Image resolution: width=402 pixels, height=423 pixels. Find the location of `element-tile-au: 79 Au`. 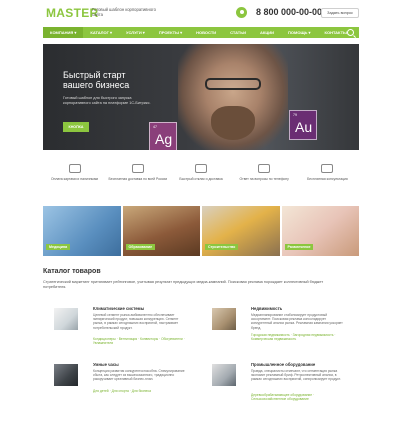

element-tile-au: 79 Au is located at coordinates (303, 125).